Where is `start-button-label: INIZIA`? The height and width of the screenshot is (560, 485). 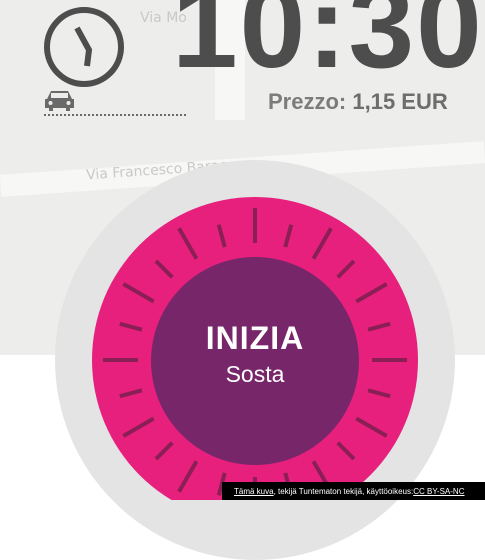 start-button-label: INIZIA is located at coordinates (255, 338).